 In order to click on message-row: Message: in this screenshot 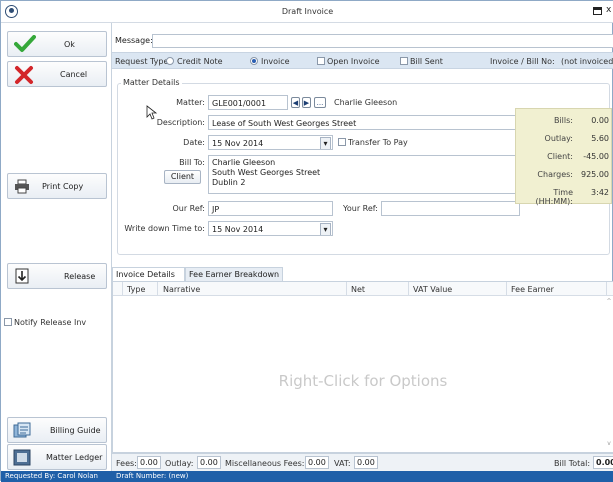, I will do `click(362, 41)`.